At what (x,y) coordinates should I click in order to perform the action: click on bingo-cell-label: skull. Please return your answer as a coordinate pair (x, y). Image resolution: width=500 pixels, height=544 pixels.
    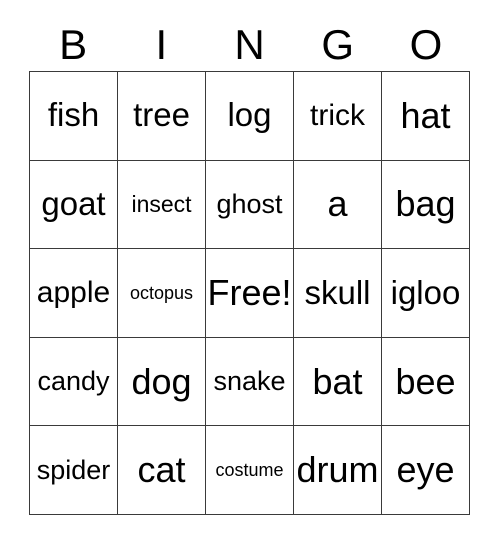
    Looking at the image, I should click on (337, 292).